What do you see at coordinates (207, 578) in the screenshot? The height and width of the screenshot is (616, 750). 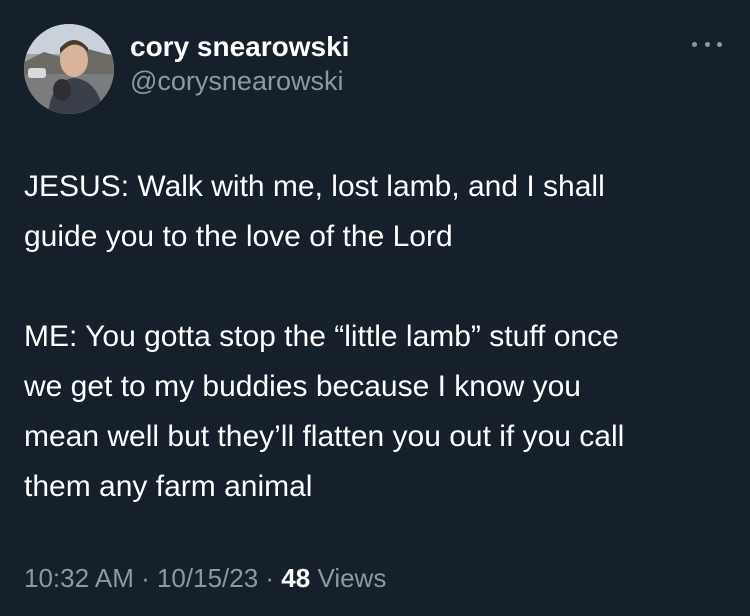 I see `tweet-date: 10/15/23` at bounding box center [207, 578].